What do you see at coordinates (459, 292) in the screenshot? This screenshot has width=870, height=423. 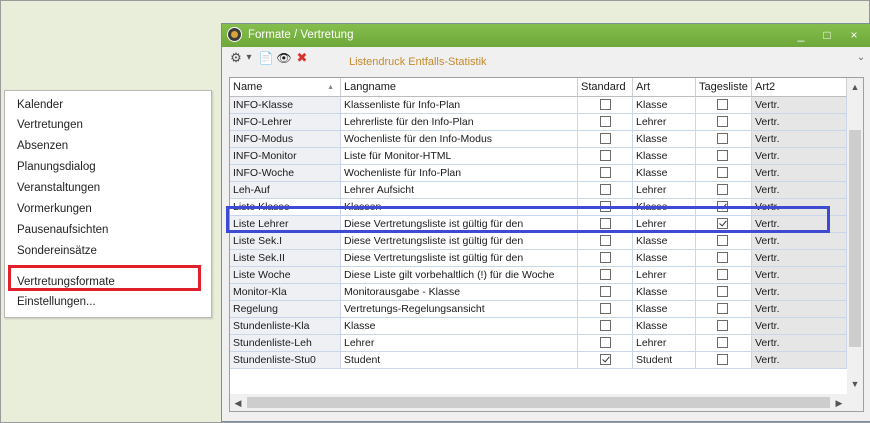 I see `cell-langname: Monitorausgabe - Klasse` at bounding box center [459, 292].